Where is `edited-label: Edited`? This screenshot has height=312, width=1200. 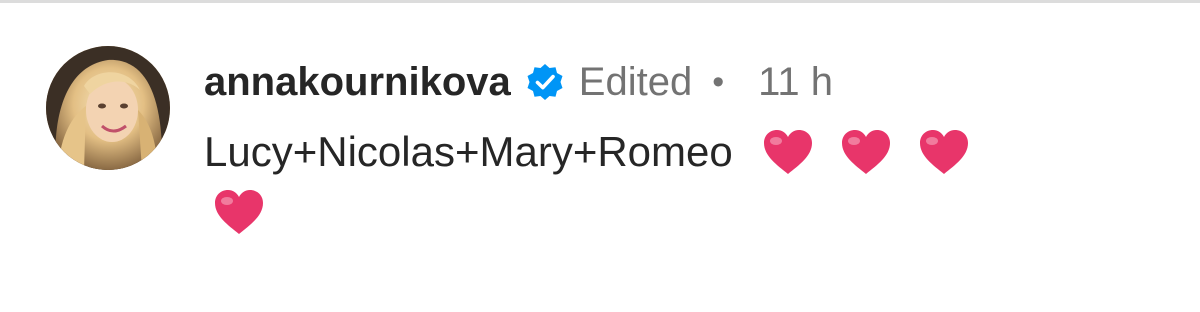 edited-label: Edited is located at coordinates (635, 81).